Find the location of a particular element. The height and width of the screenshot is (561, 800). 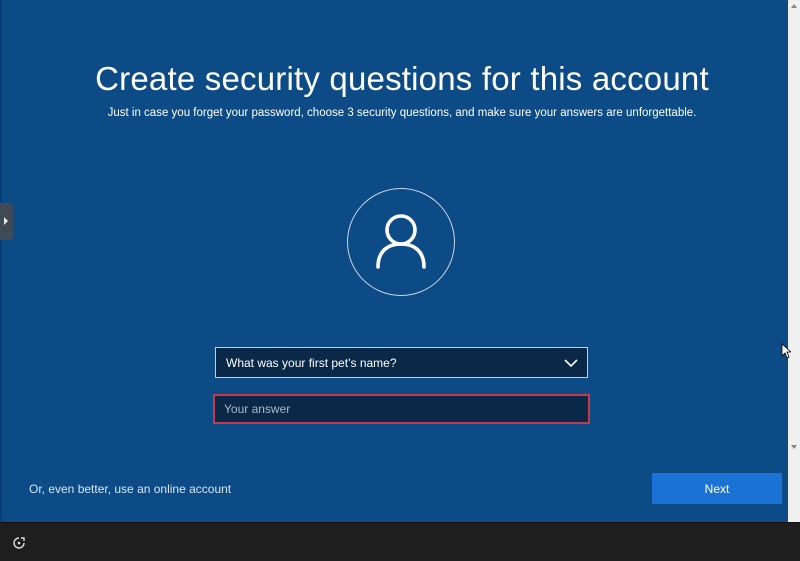

avatar is located at coordinates (401, 242).